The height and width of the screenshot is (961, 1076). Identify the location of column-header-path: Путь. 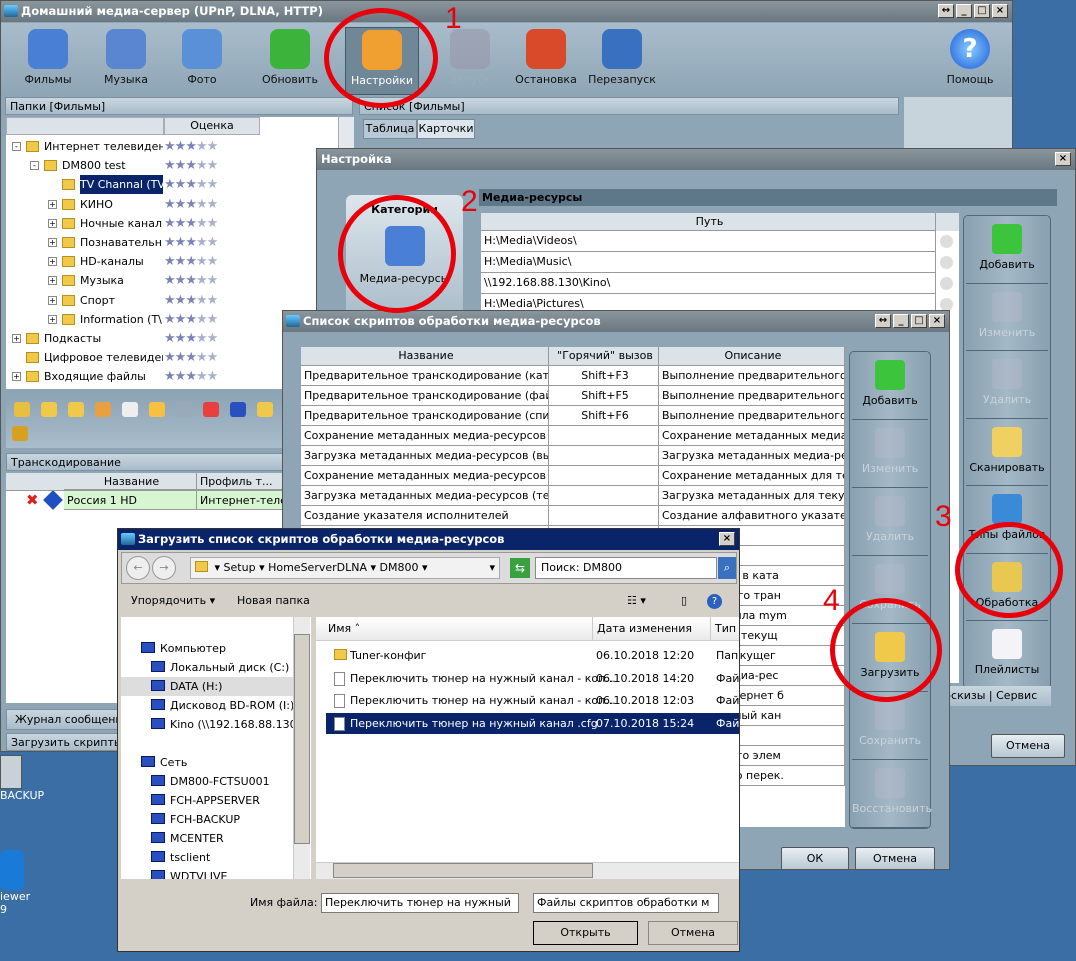
(708, 222).